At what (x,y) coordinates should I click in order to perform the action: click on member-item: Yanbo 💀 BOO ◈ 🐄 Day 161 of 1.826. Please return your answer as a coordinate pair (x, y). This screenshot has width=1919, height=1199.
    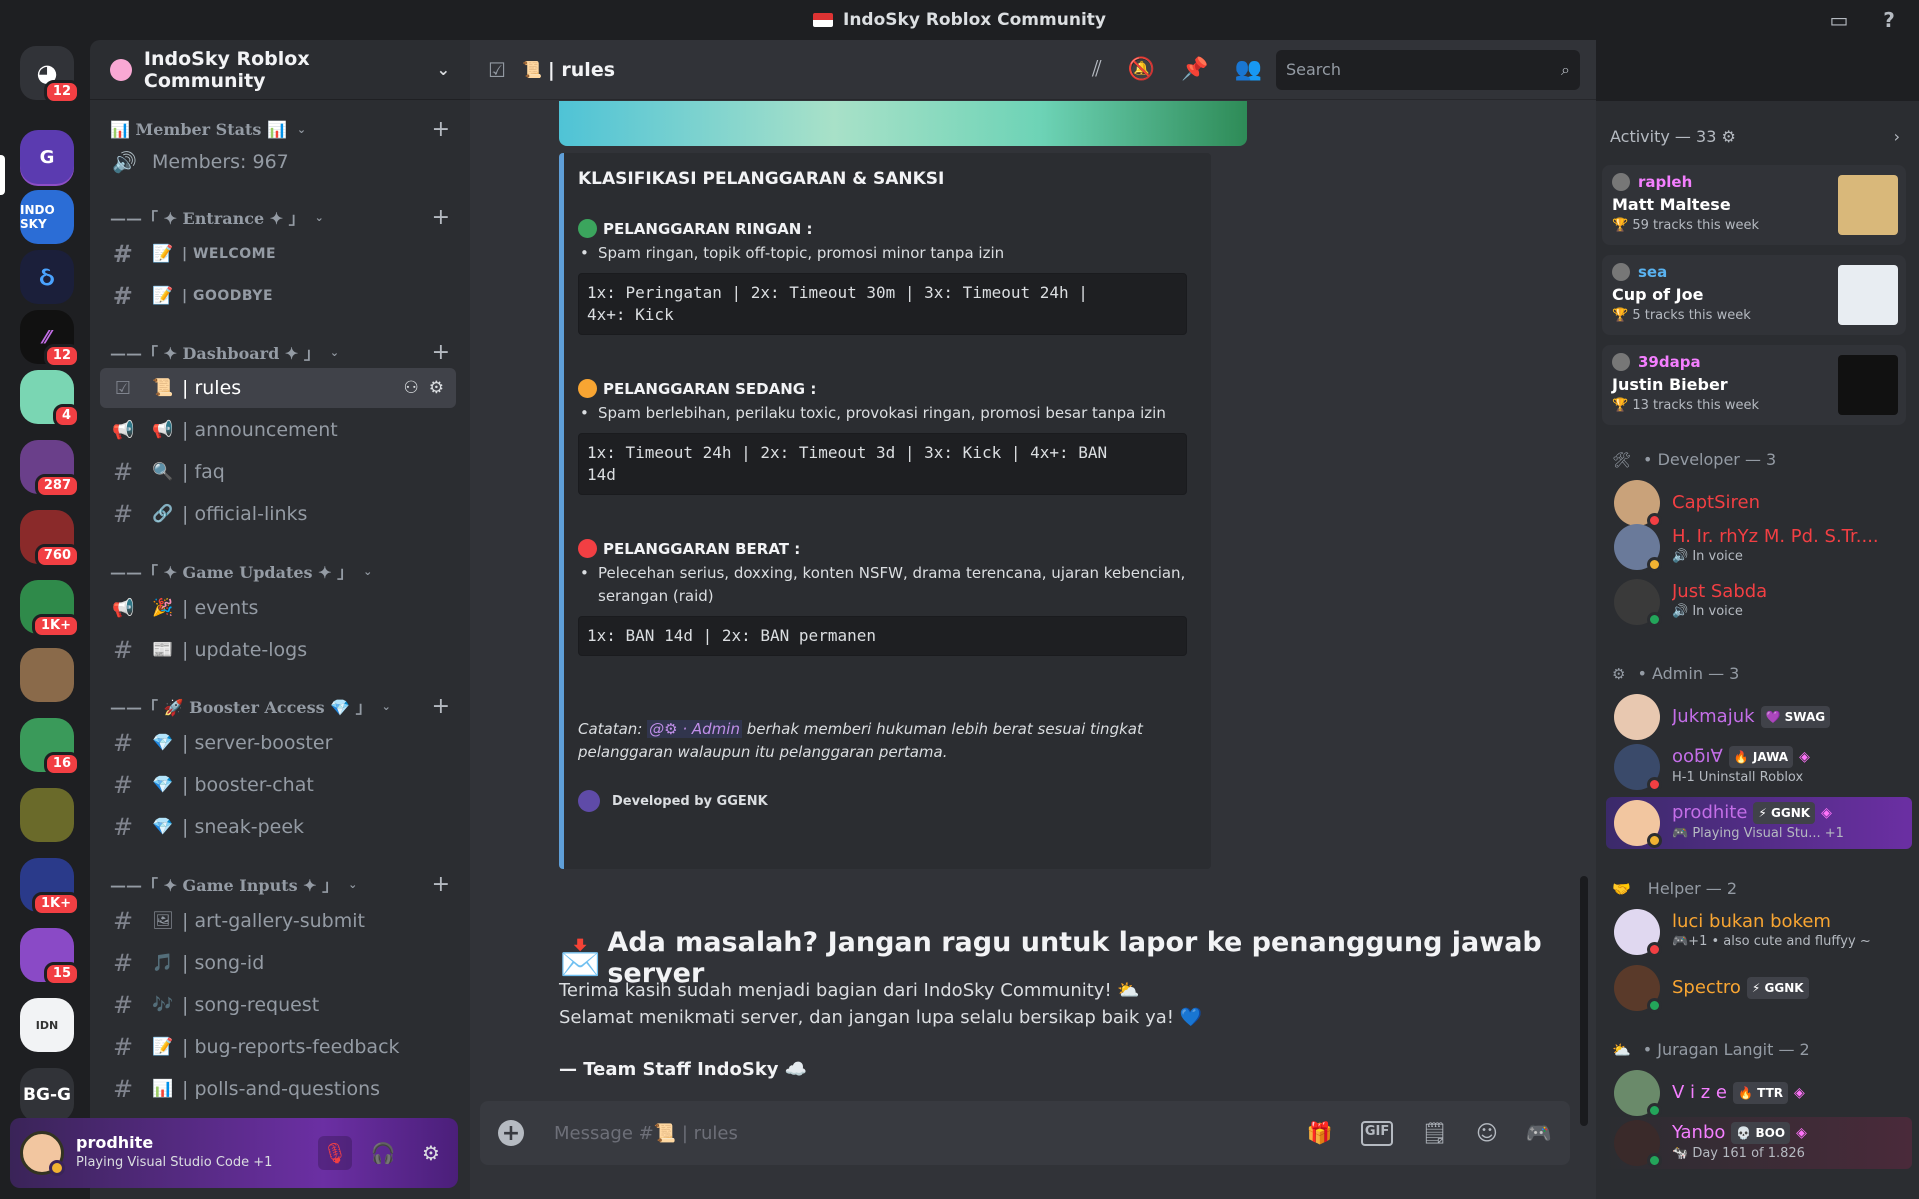
    Looking at the image, I should click on (1759, 1143).